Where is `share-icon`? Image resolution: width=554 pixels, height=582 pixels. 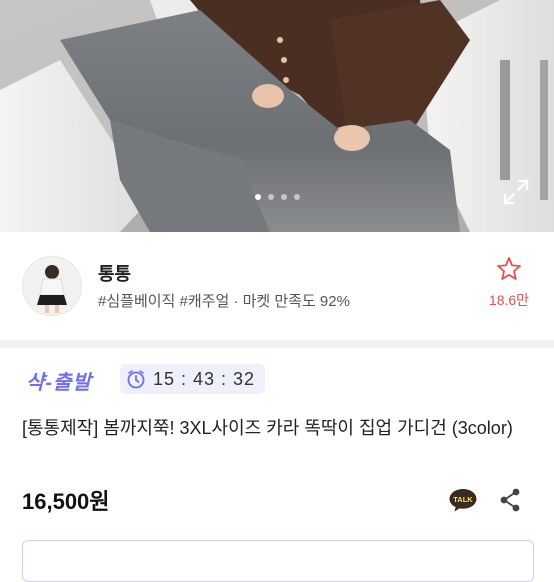 share-icon is located at coordinates (510, 500).